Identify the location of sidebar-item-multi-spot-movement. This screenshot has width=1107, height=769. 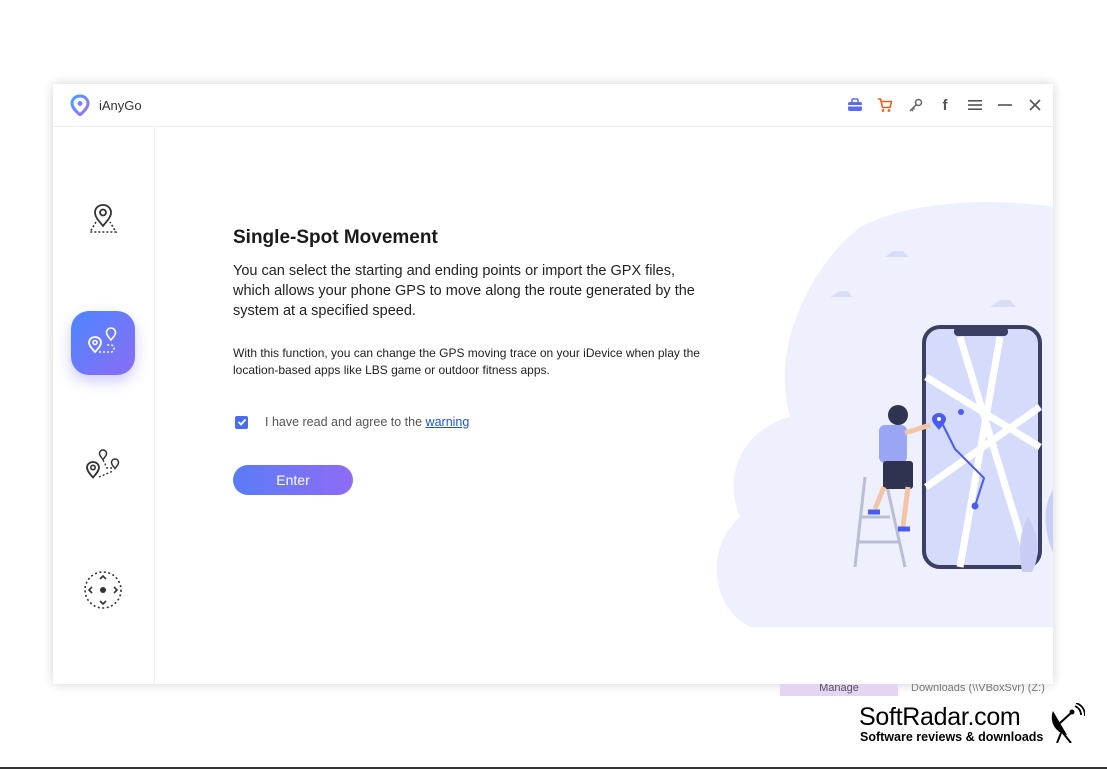
(103, 467).